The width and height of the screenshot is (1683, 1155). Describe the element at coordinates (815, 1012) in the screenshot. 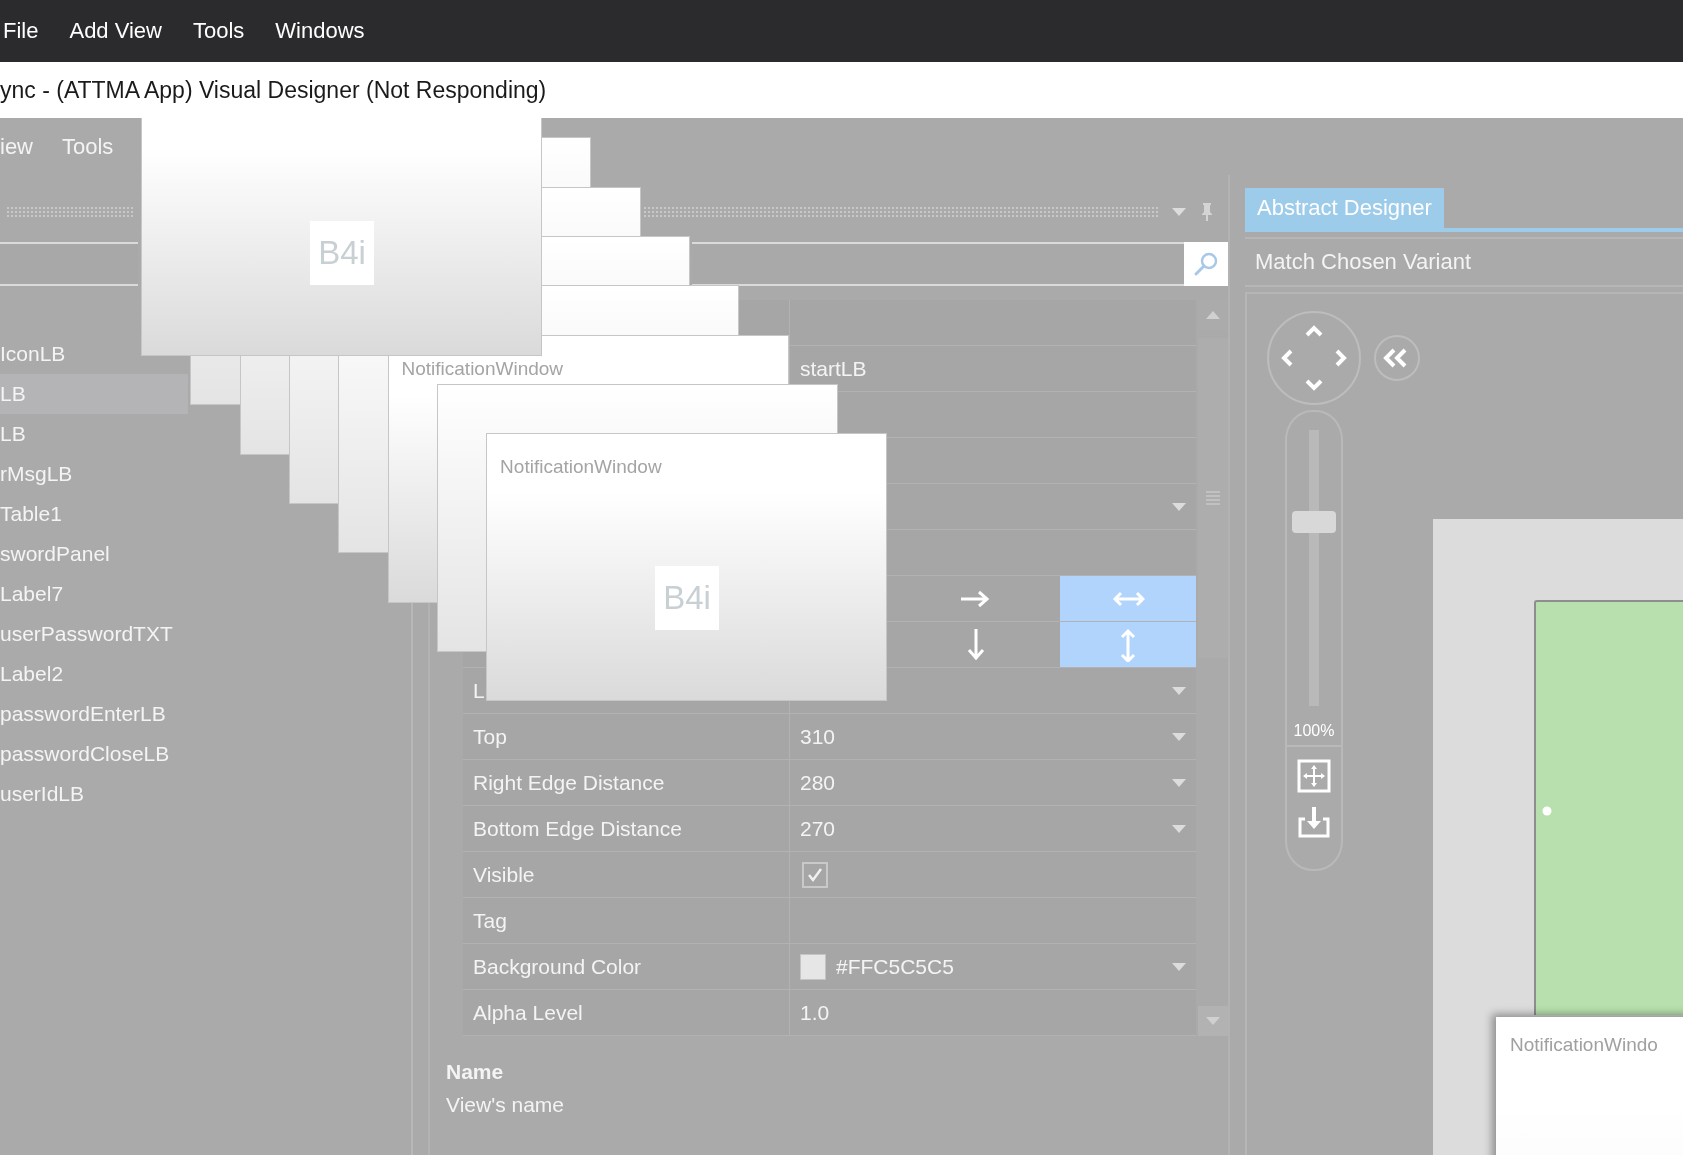

I see `property-value: 1.0` at that location.